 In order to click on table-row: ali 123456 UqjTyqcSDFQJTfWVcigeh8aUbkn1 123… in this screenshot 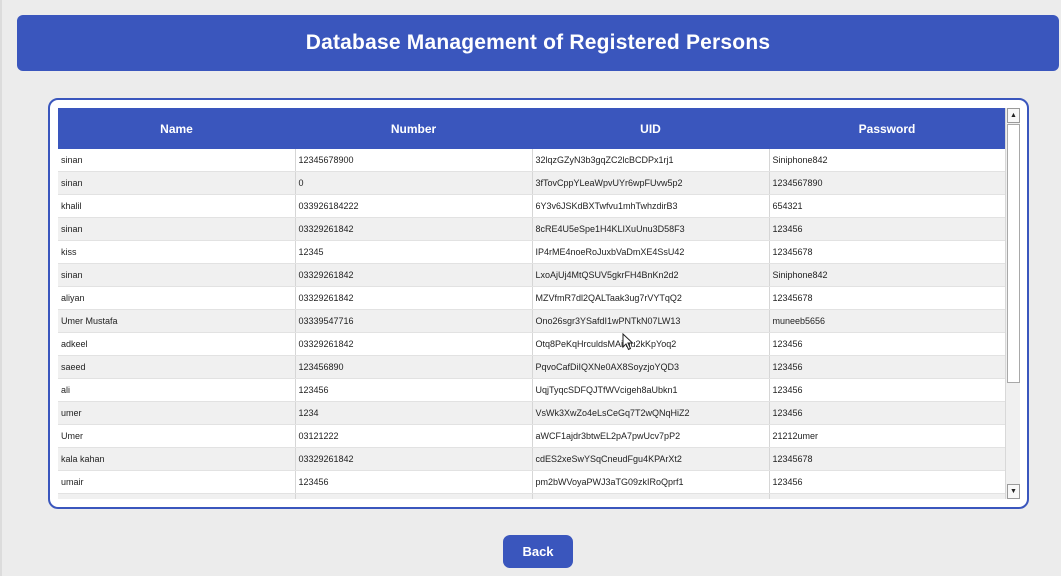, I will do `click(531, 390)`.